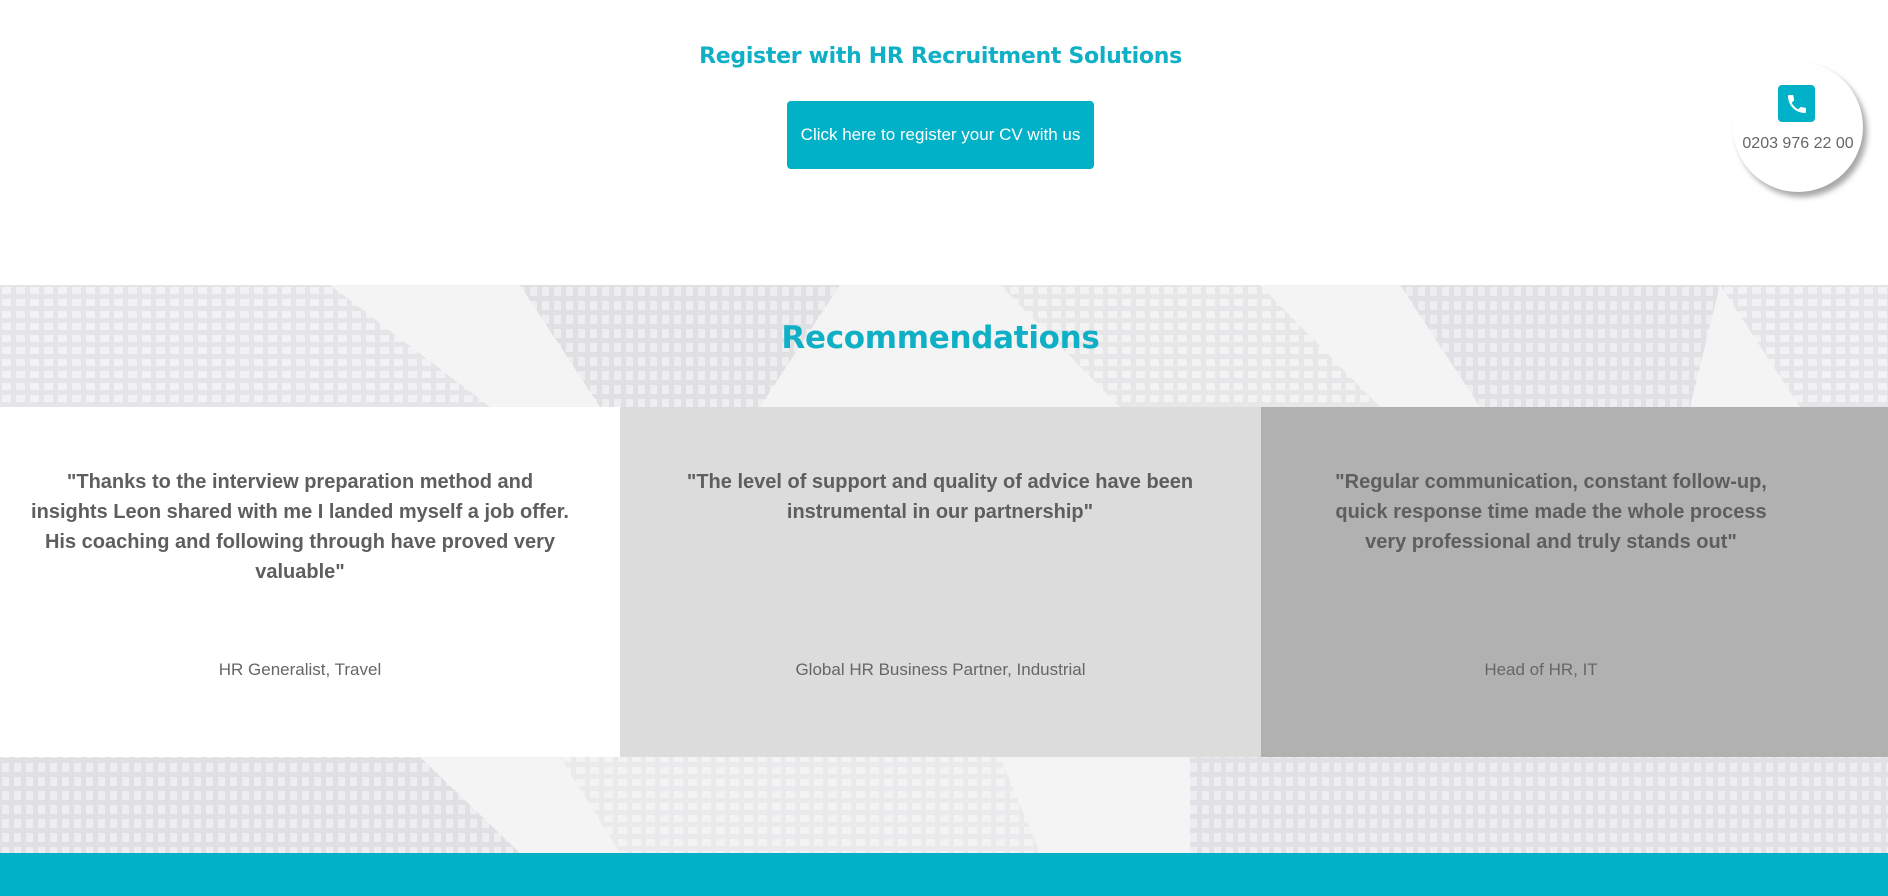 This screenshot has height=896, width=1888. What do you see at coordinates (944, 874) in the screenshot?
I see `footer-bar` at bounding box center [944, 874].